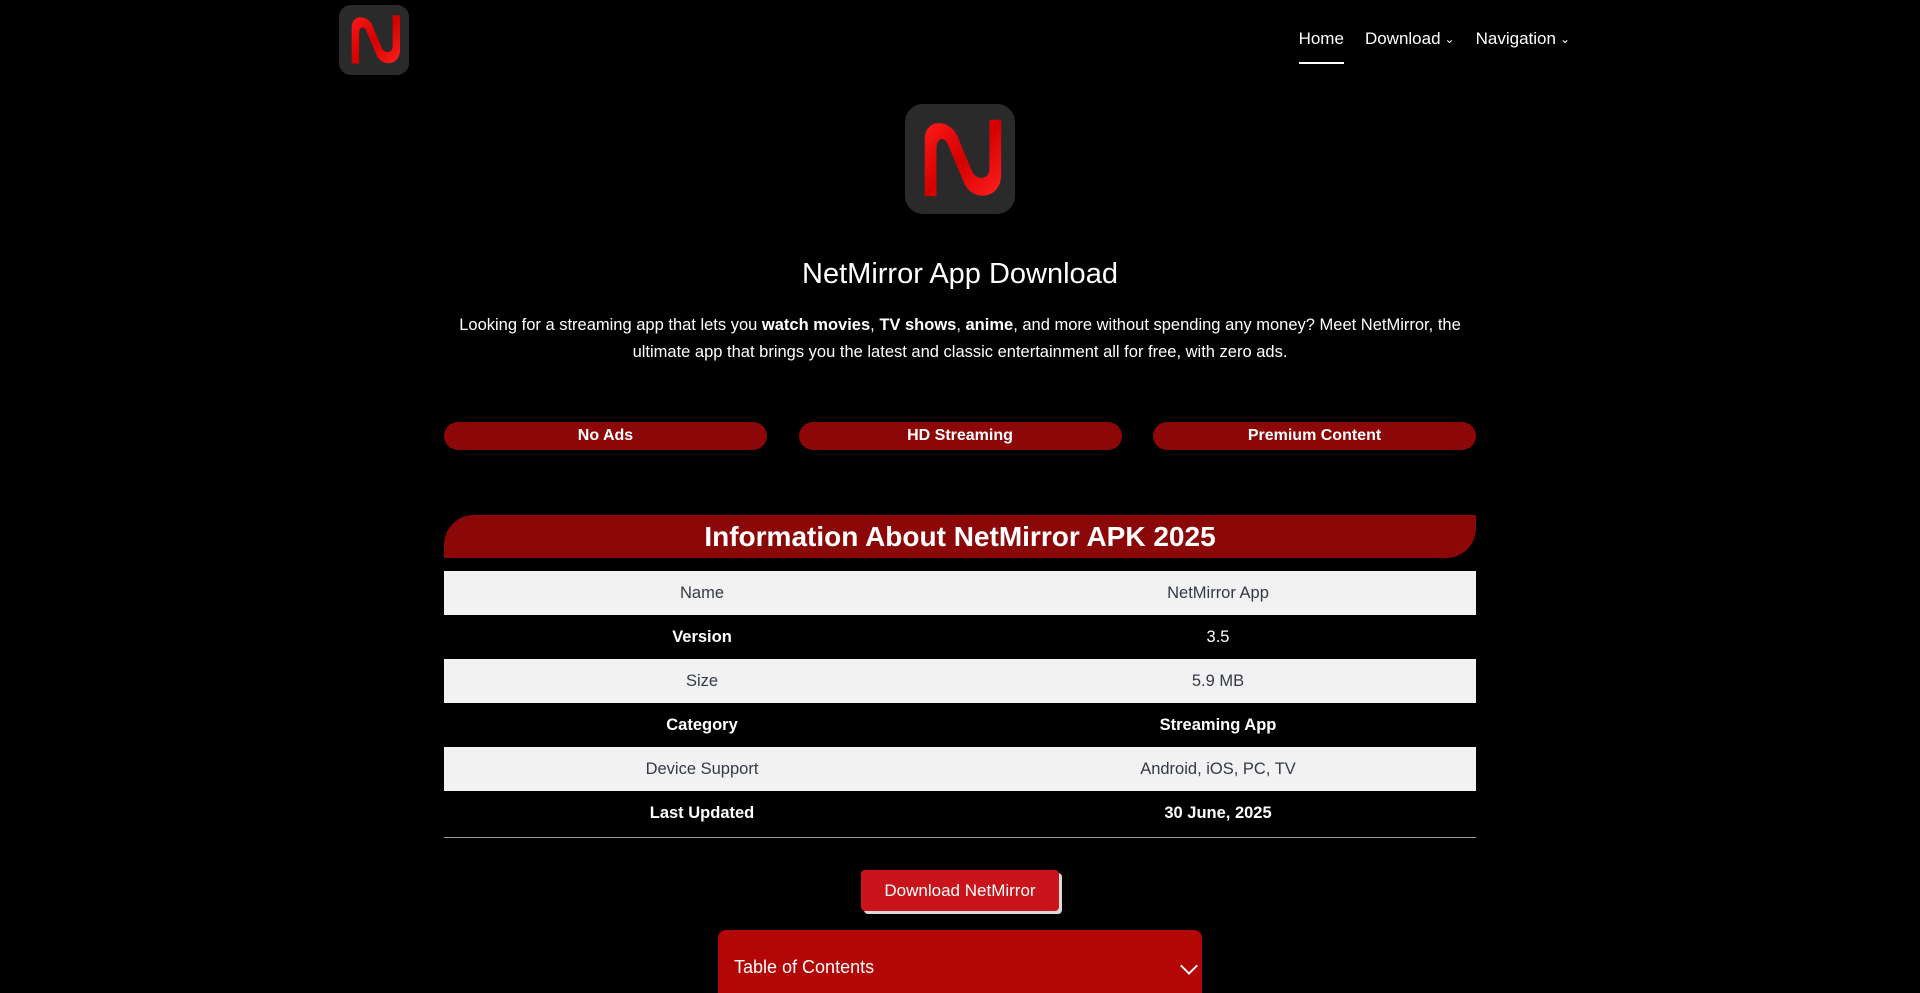  I want to click on nav-navigation: Navigation ⌄, so click(1523, 32).